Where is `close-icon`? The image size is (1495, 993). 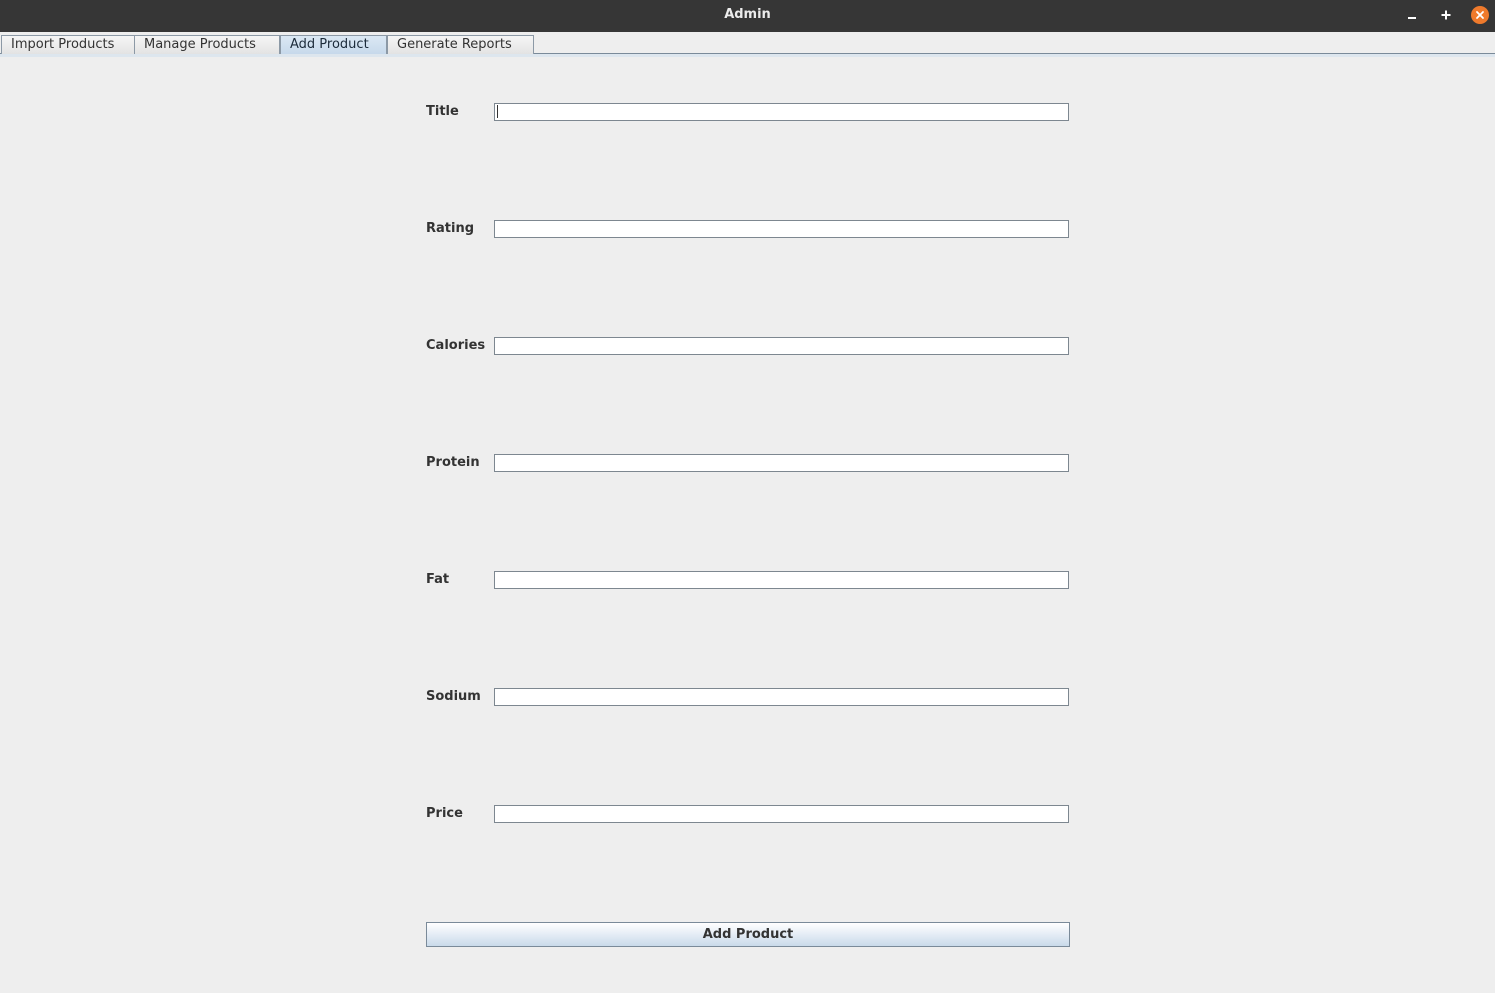 close-icon is located at coordinates (1480, 15).